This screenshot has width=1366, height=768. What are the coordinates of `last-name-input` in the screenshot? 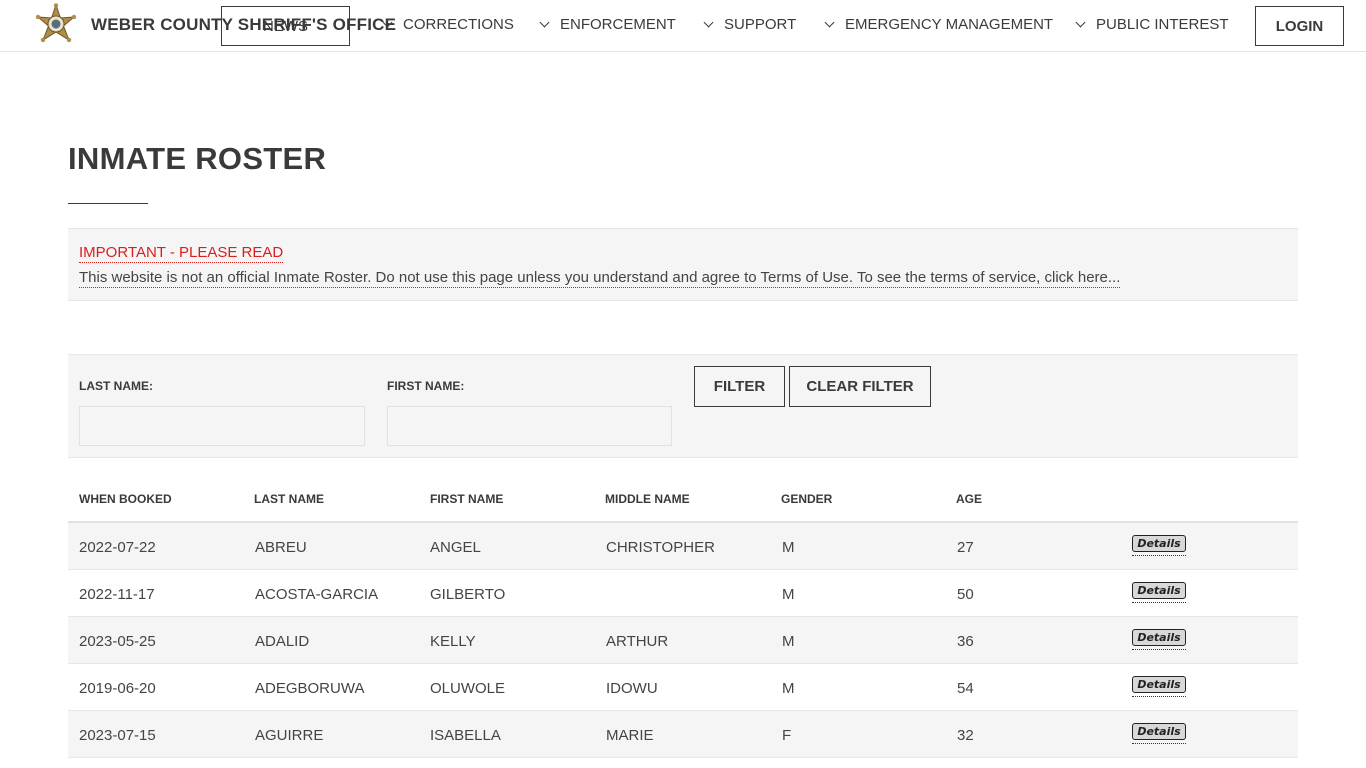 It's located at (222, 426).